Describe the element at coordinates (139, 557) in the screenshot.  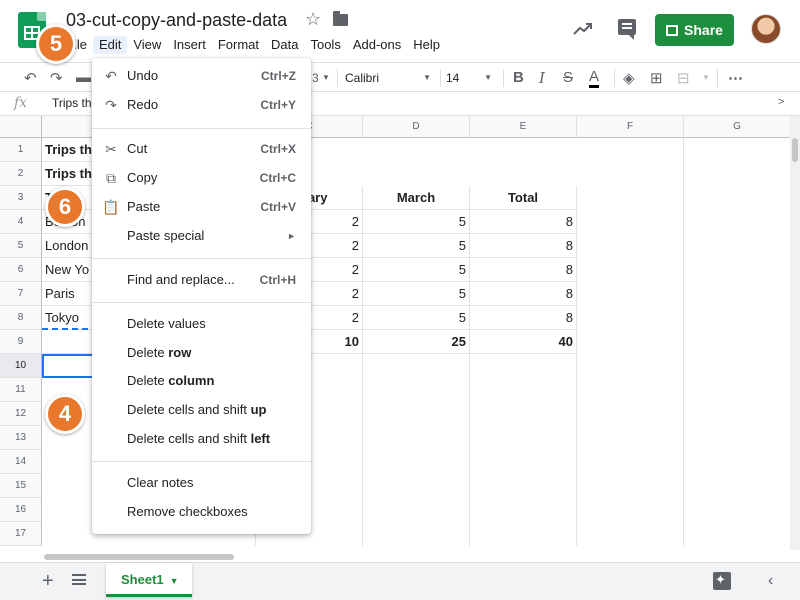
I see `horizontal-scroll-thumb` at that location.